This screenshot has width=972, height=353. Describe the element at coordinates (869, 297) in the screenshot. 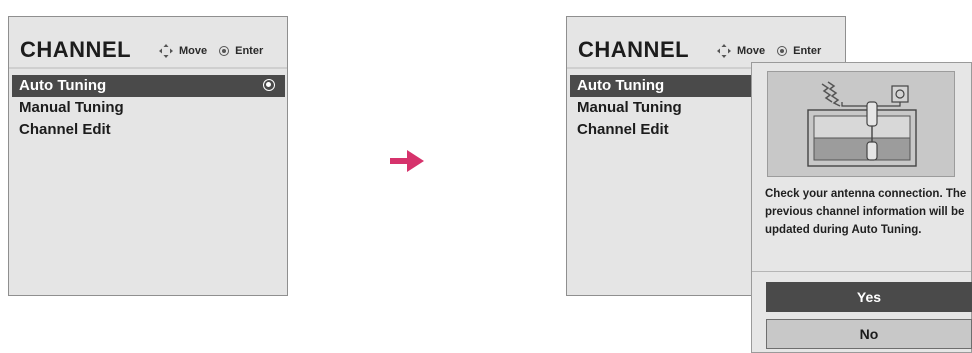

I see `yes-button: Yes` at that location.